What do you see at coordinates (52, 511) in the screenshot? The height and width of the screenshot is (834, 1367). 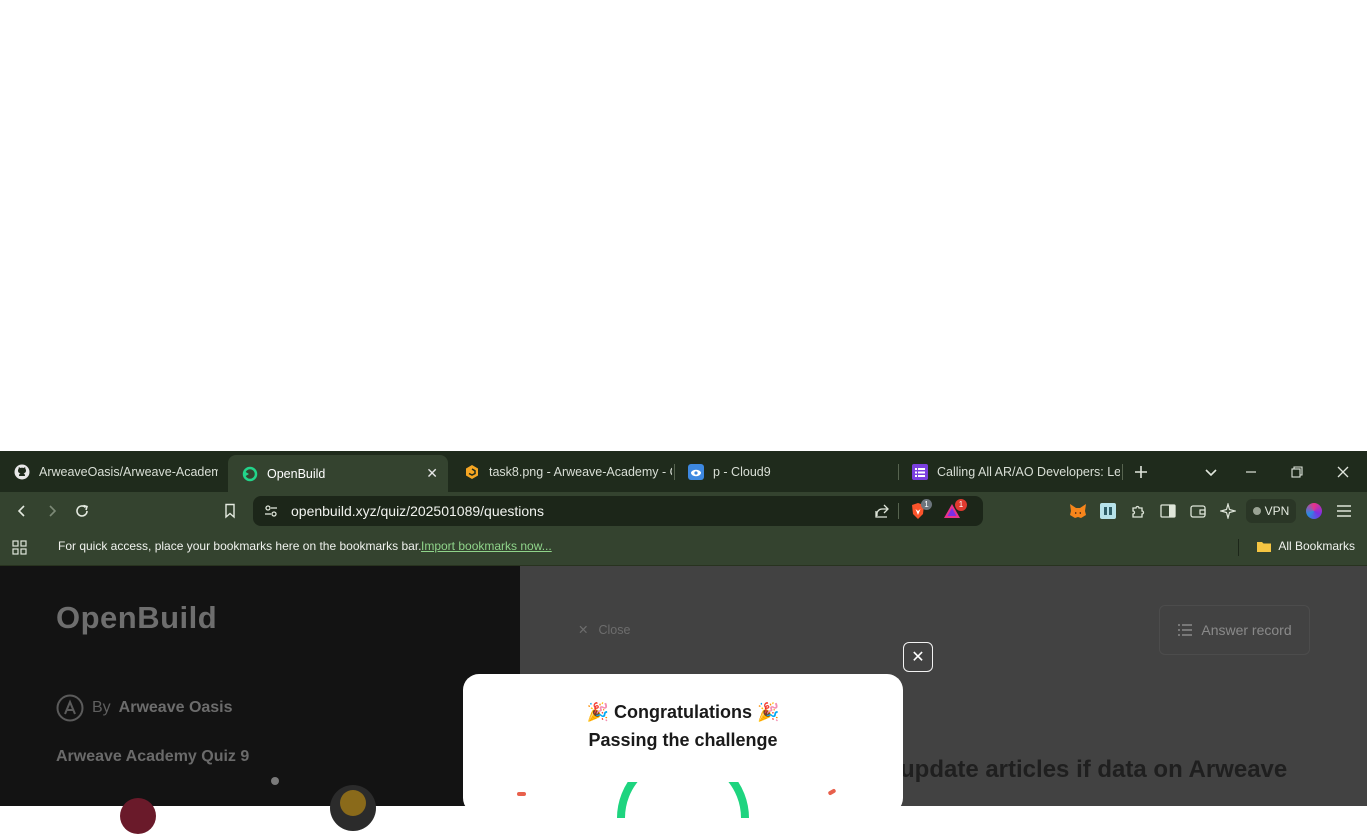 I see `forward-button` at bounding box center [52, 511].